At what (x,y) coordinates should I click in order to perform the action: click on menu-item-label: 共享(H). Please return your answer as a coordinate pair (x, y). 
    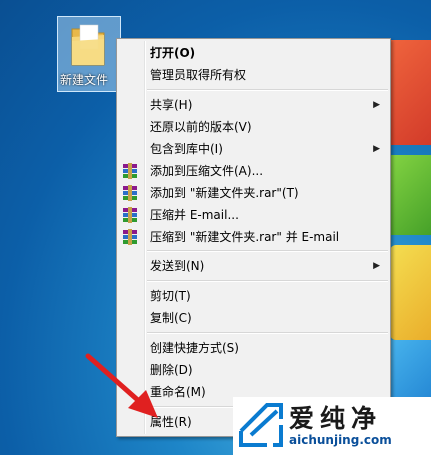
    Looking at the image, I should click on (171, 105).